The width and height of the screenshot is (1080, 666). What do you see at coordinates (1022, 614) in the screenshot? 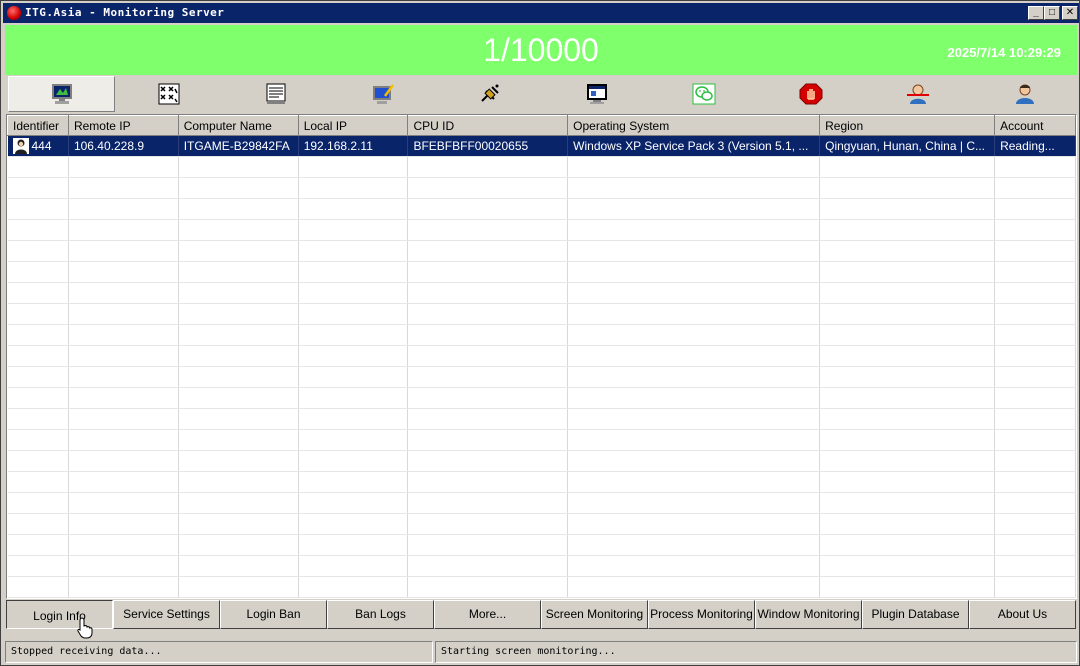
I see `tab-about-us: About Us` at bounding box center [1022, 614].